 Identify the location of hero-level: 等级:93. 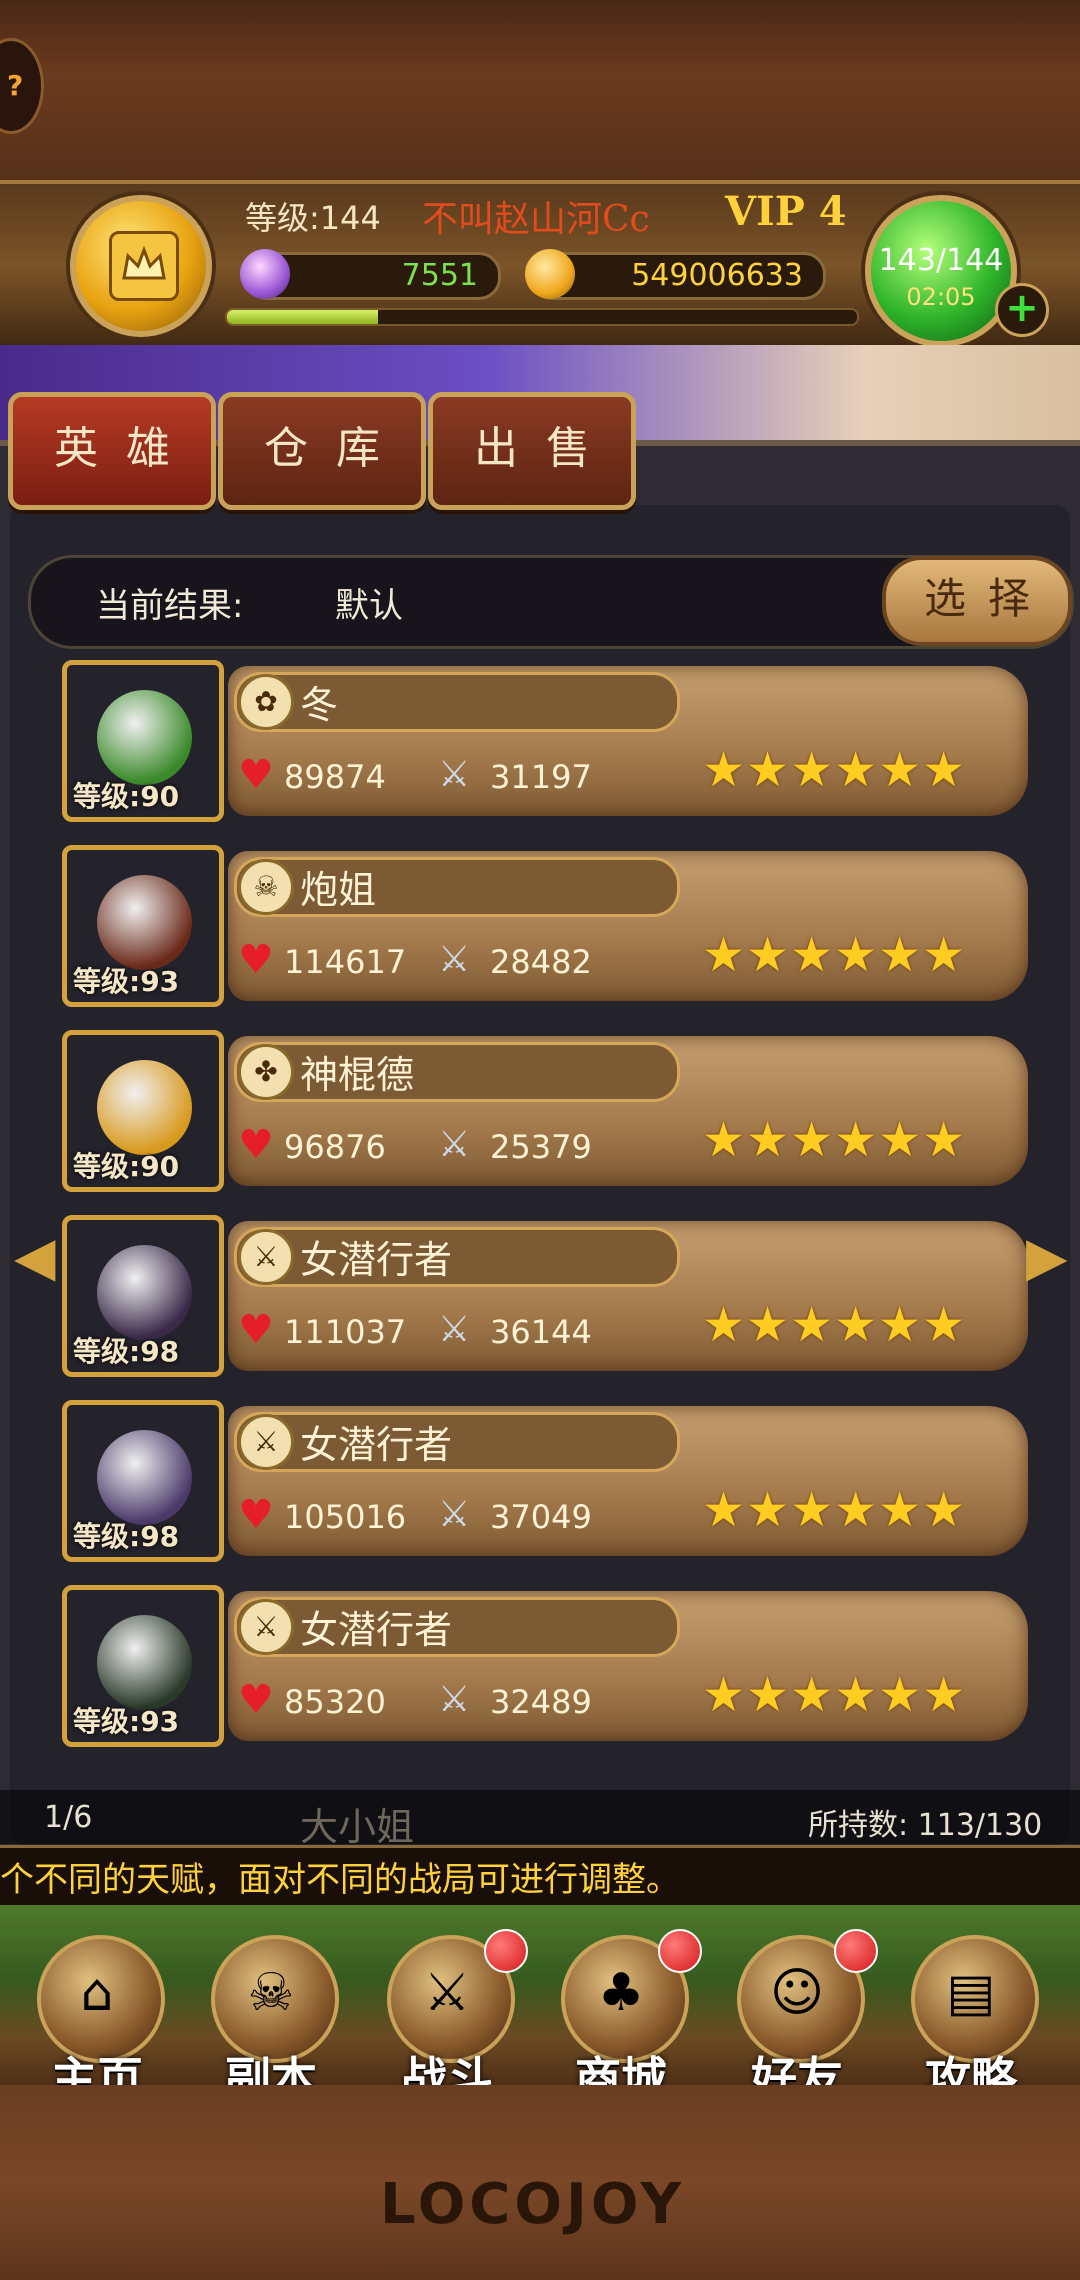
(126, 981).